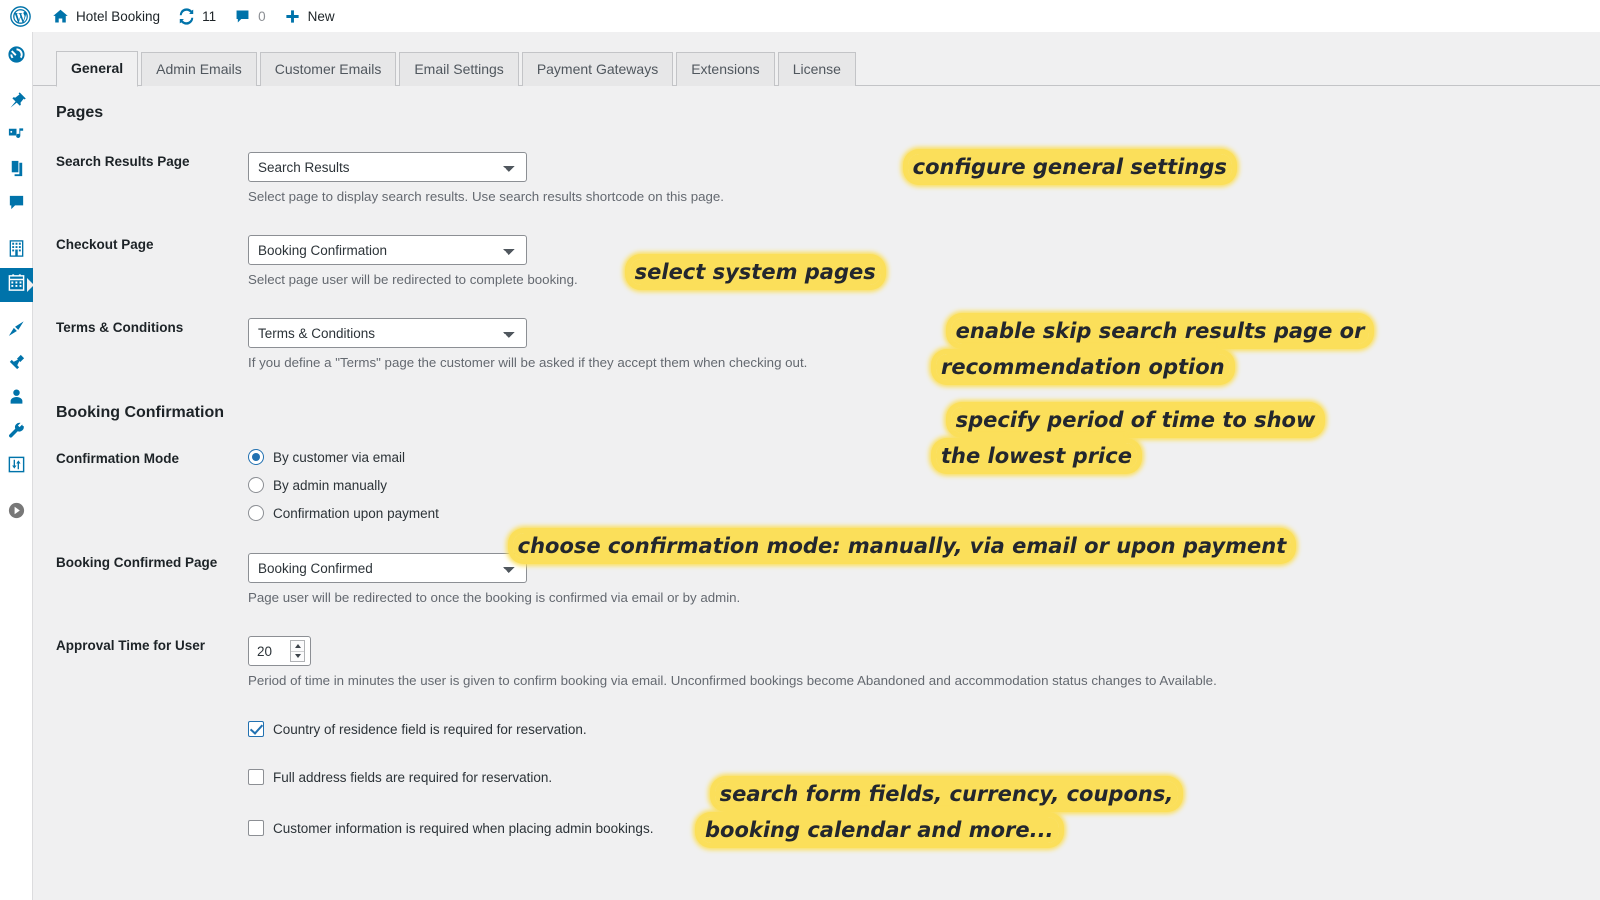  Describe the element at coordinates (292, 16) in the screenshot. I see `plus-icon` at that location.